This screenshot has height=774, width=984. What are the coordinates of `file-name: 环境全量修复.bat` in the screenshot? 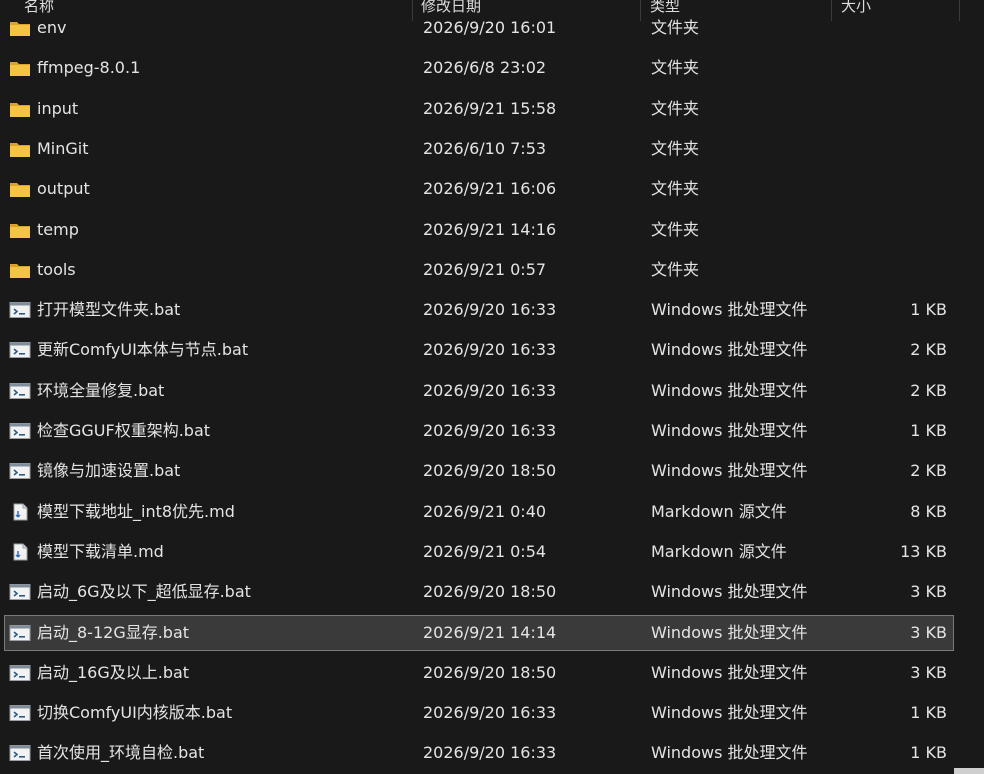 It's located at (101, 390).